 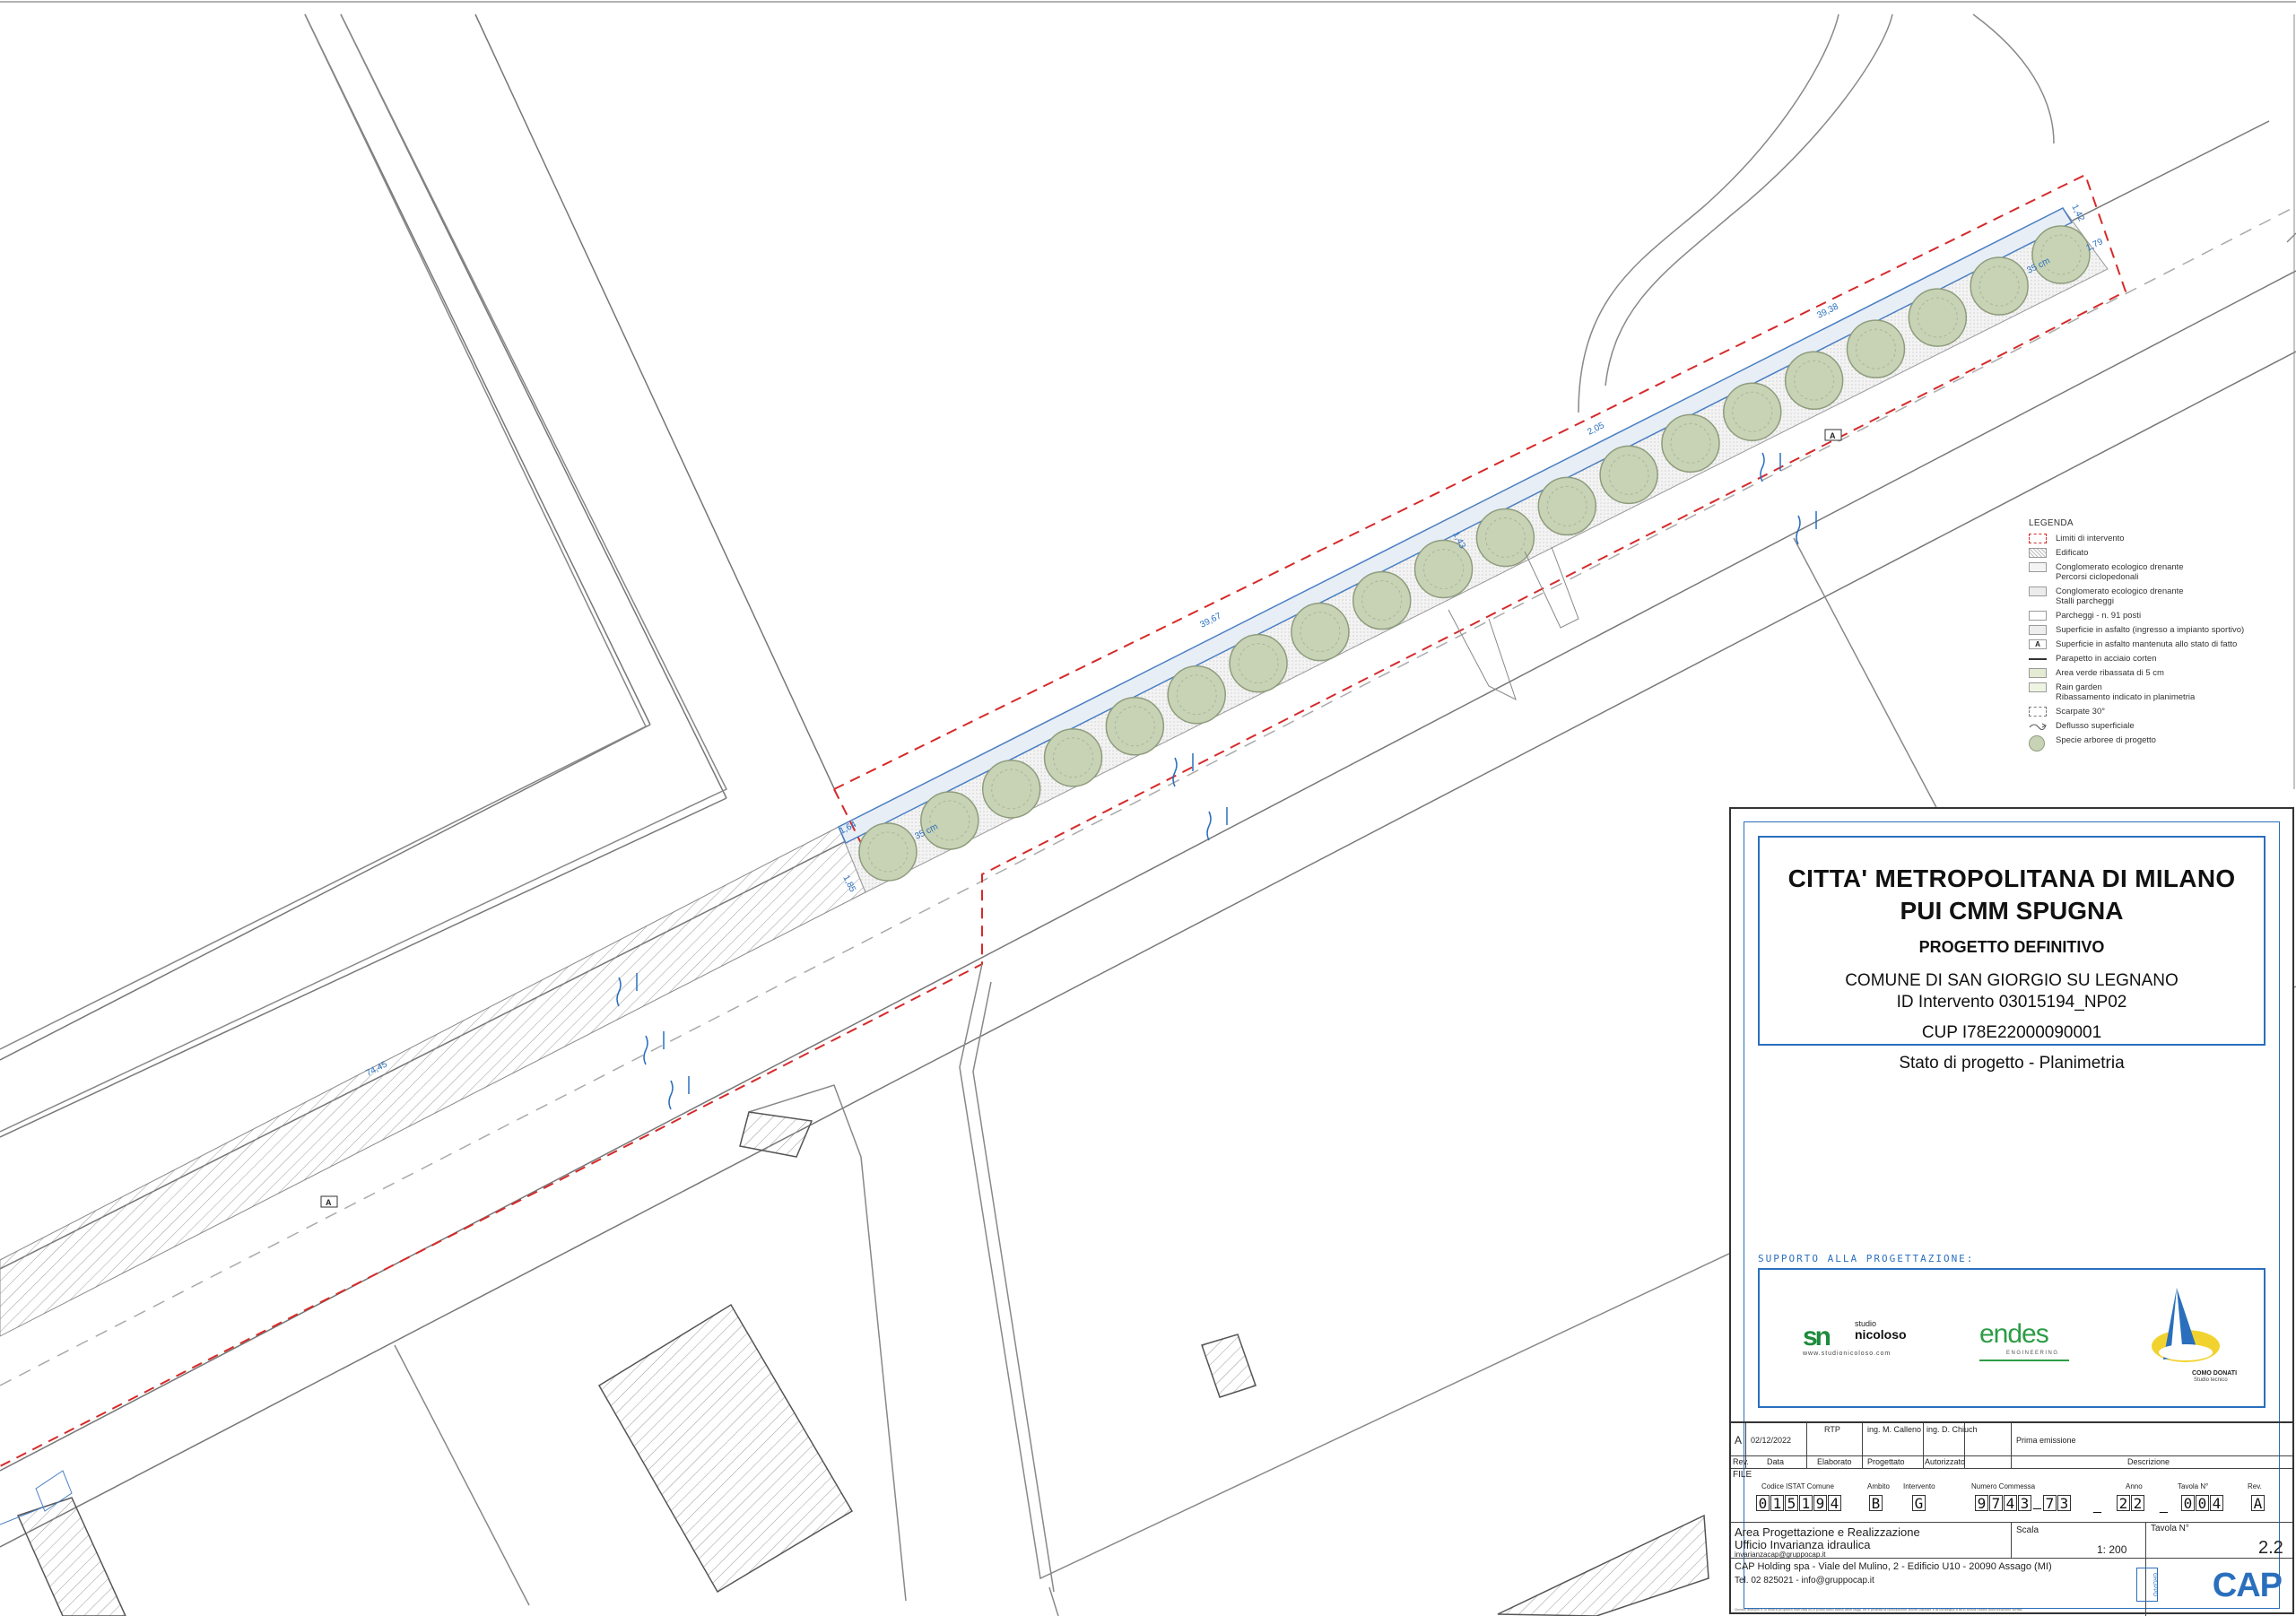 I want to click on rev-value: A, so click(x=1739, y=1440).